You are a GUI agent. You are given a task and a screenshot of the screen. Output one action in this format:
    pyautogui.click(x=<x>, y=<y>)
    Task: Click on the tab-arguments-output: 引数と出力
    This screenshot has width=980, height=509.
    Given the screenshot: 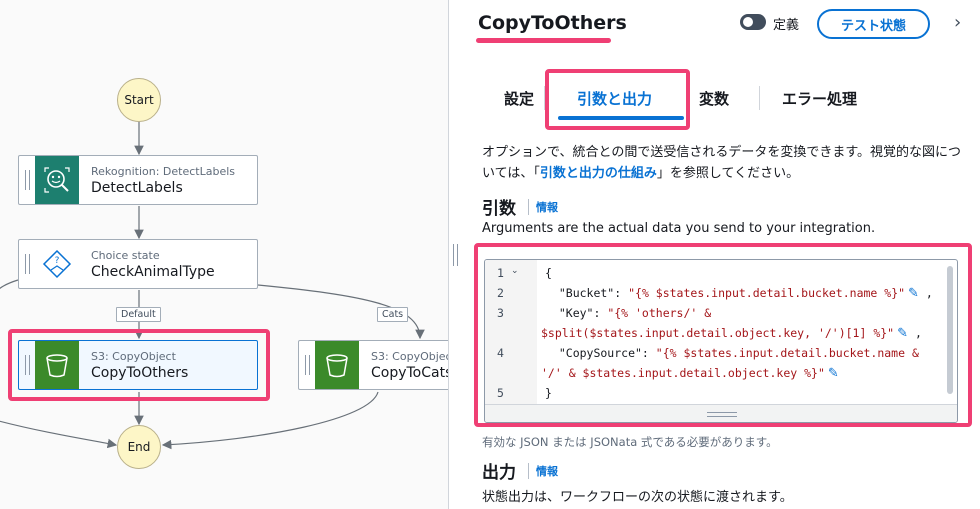 What is the action you would take?
    pyautogui.click(x=614, y=98)
    